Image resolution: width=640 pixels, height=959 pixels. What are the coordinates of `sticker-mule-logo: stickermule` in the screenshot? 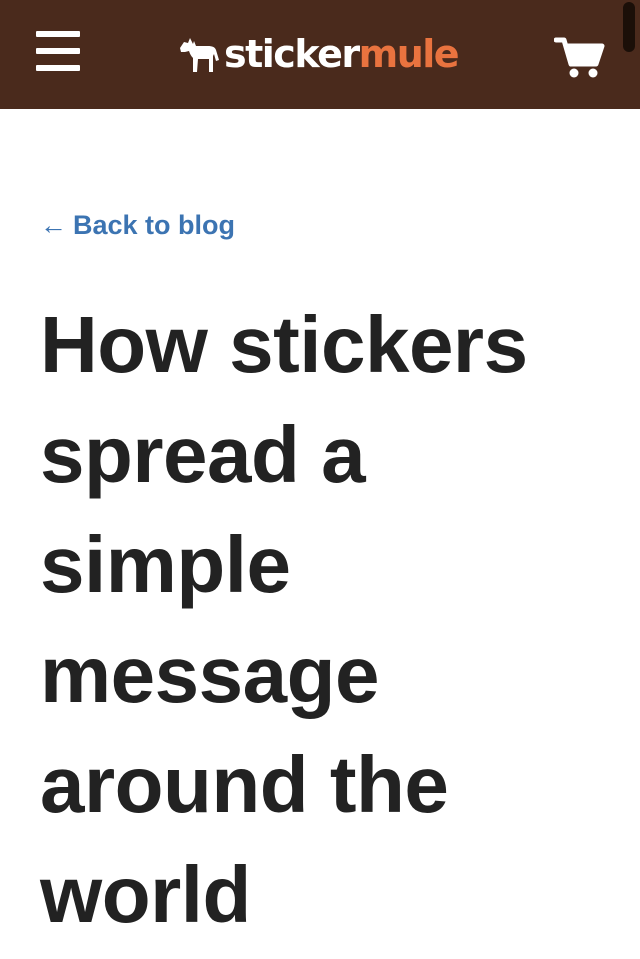 It's located at (319, 54).